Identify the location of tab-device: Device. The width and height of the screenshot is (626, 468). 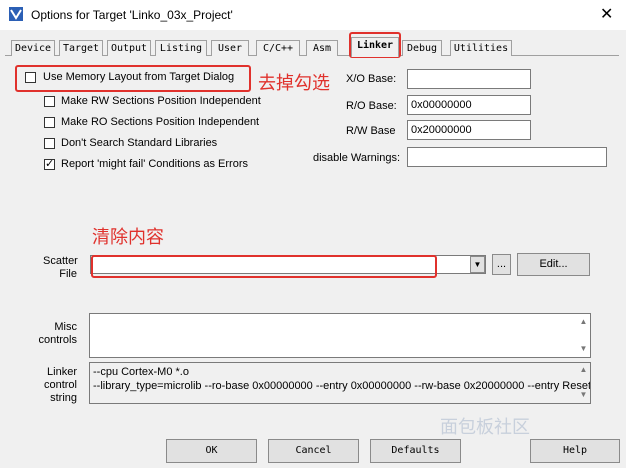
(33, 48).